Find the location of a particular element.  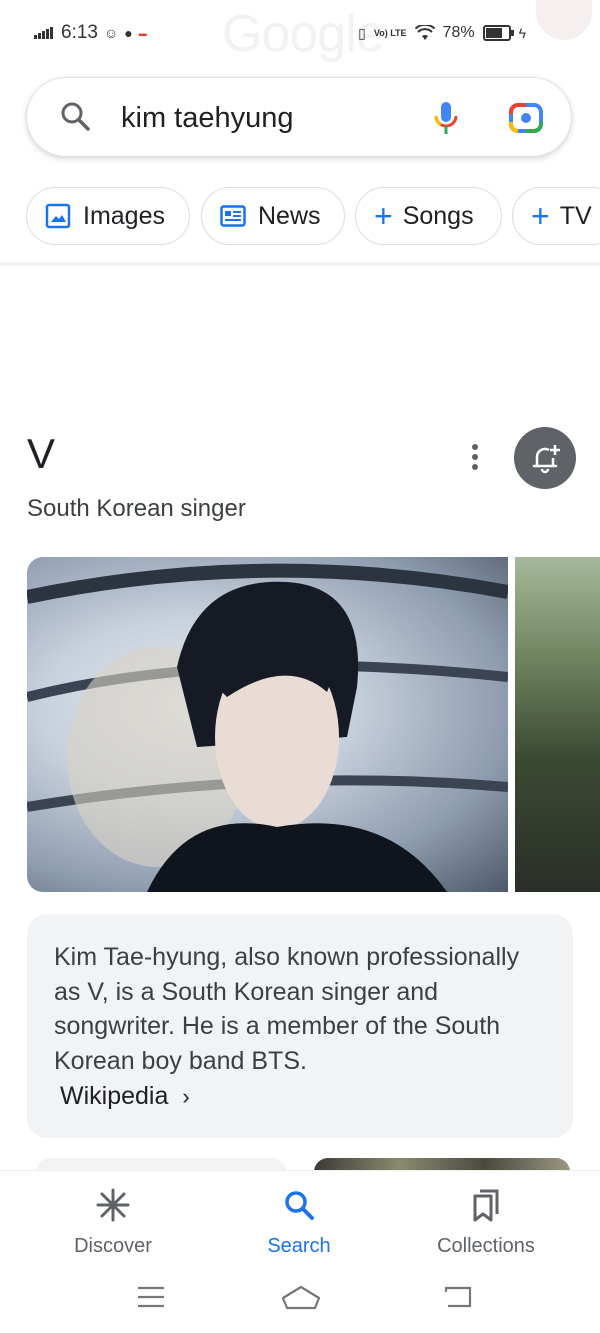

wikipedia-label: Wikipedia is located at coordinates (114, 1096).